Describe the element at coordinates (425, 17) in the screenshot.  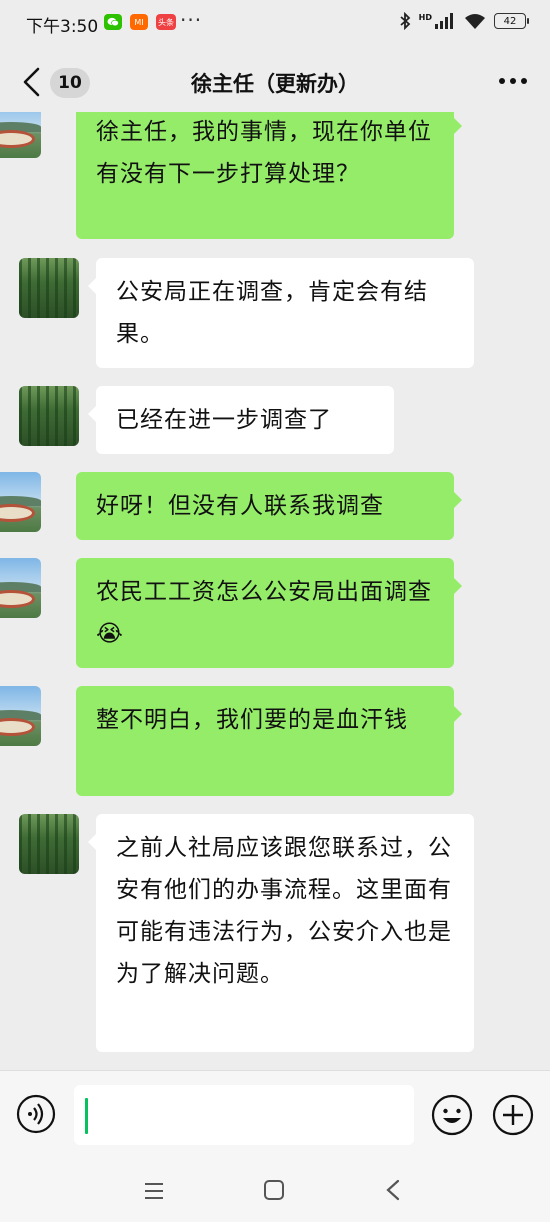
I see `network-type-label: HD` at that location.